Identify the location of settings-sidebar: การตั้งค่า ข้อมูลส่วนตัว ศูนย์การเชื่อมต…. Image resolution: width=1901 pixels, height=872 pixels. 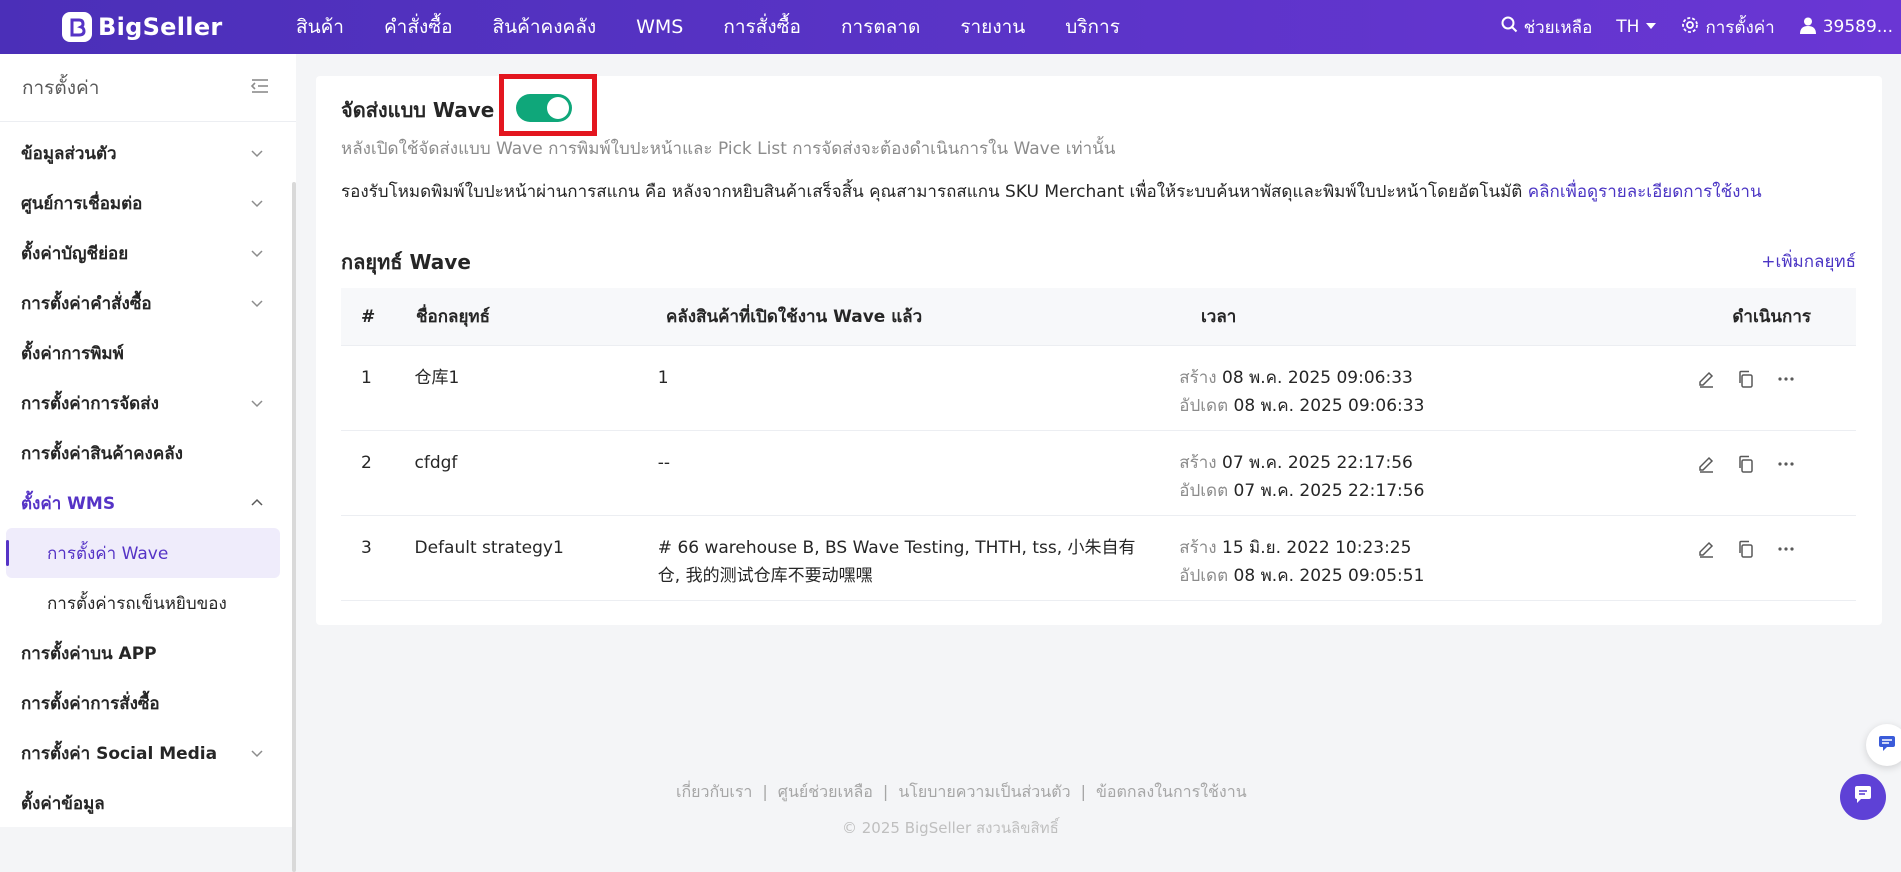
(148, 463).